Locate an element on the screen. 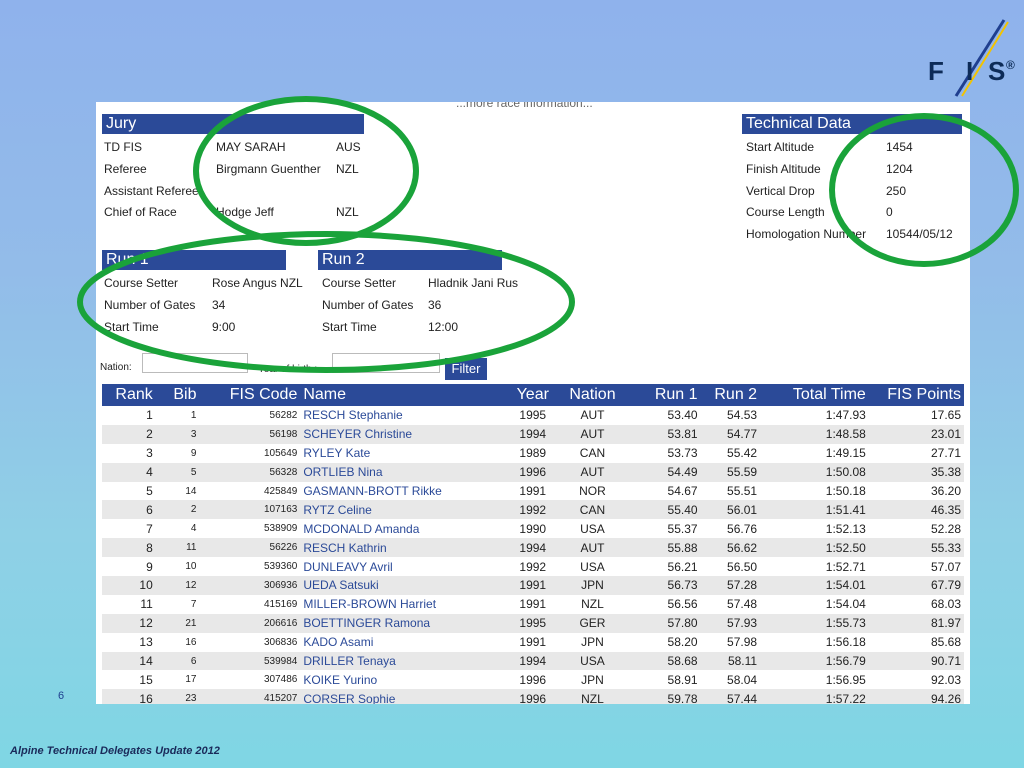 This screenshot has width=1024, height=768. cell-run2: 56.01 is located at coordinates (730, 510).